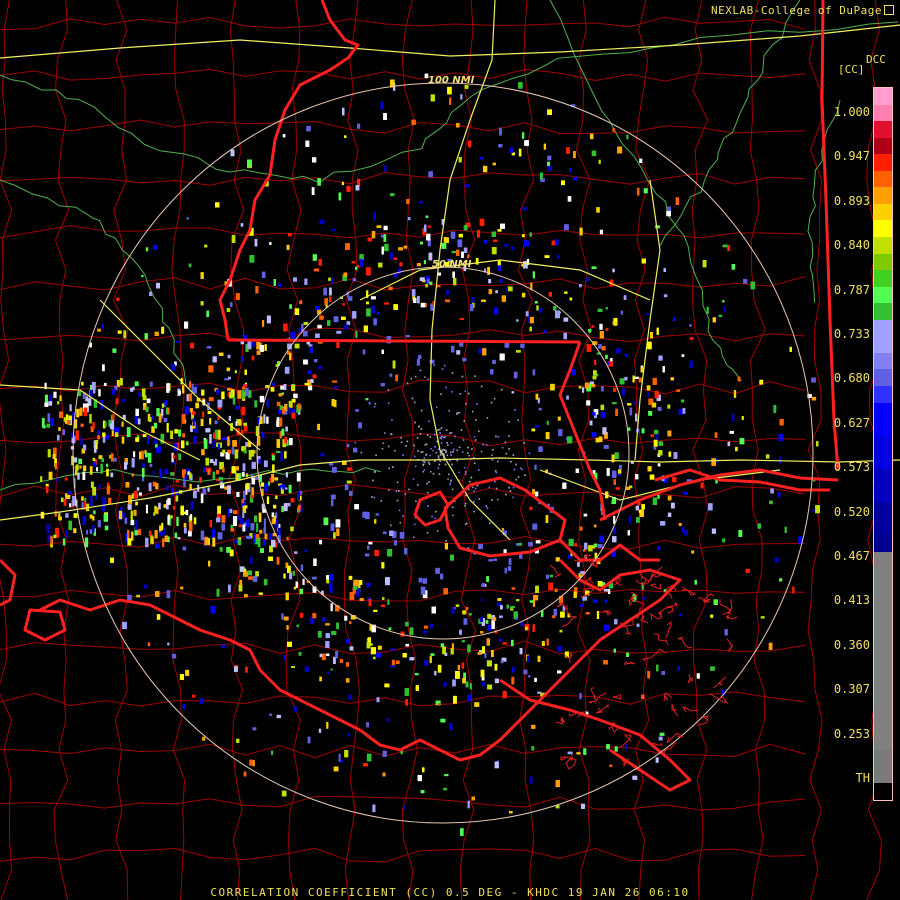 The image size is (900, 900). Describe the element at coordinates (577, 714) in the screenshot. I see `marsh-line` at that location.